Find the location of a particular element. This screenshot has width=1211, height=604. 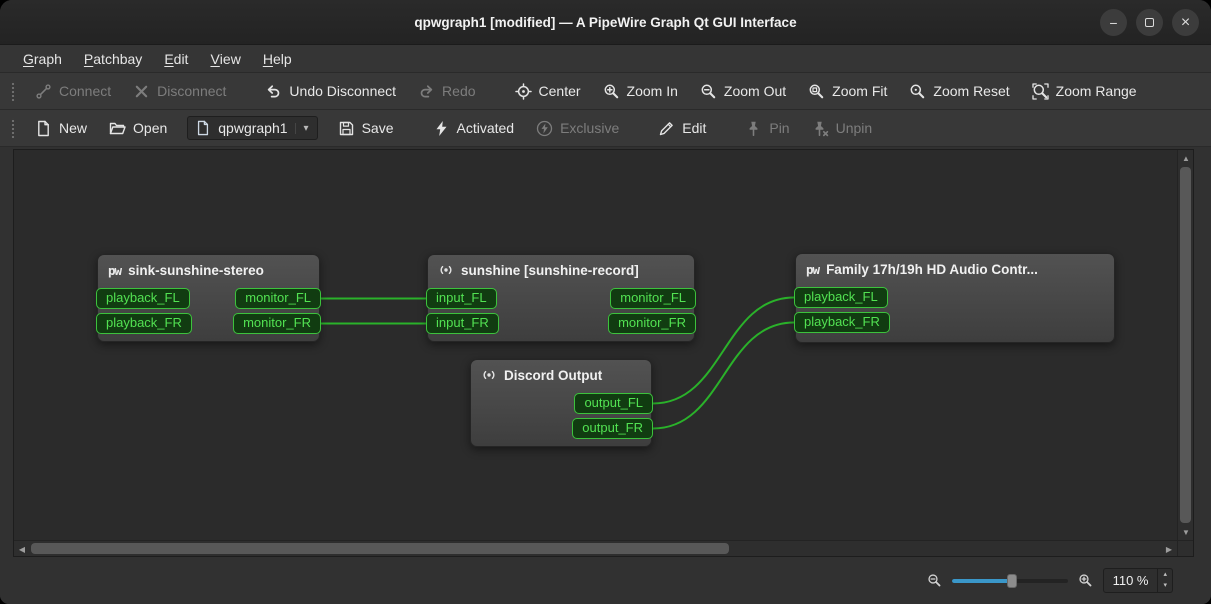

close-button: × is located at coordinates (1185, 22).